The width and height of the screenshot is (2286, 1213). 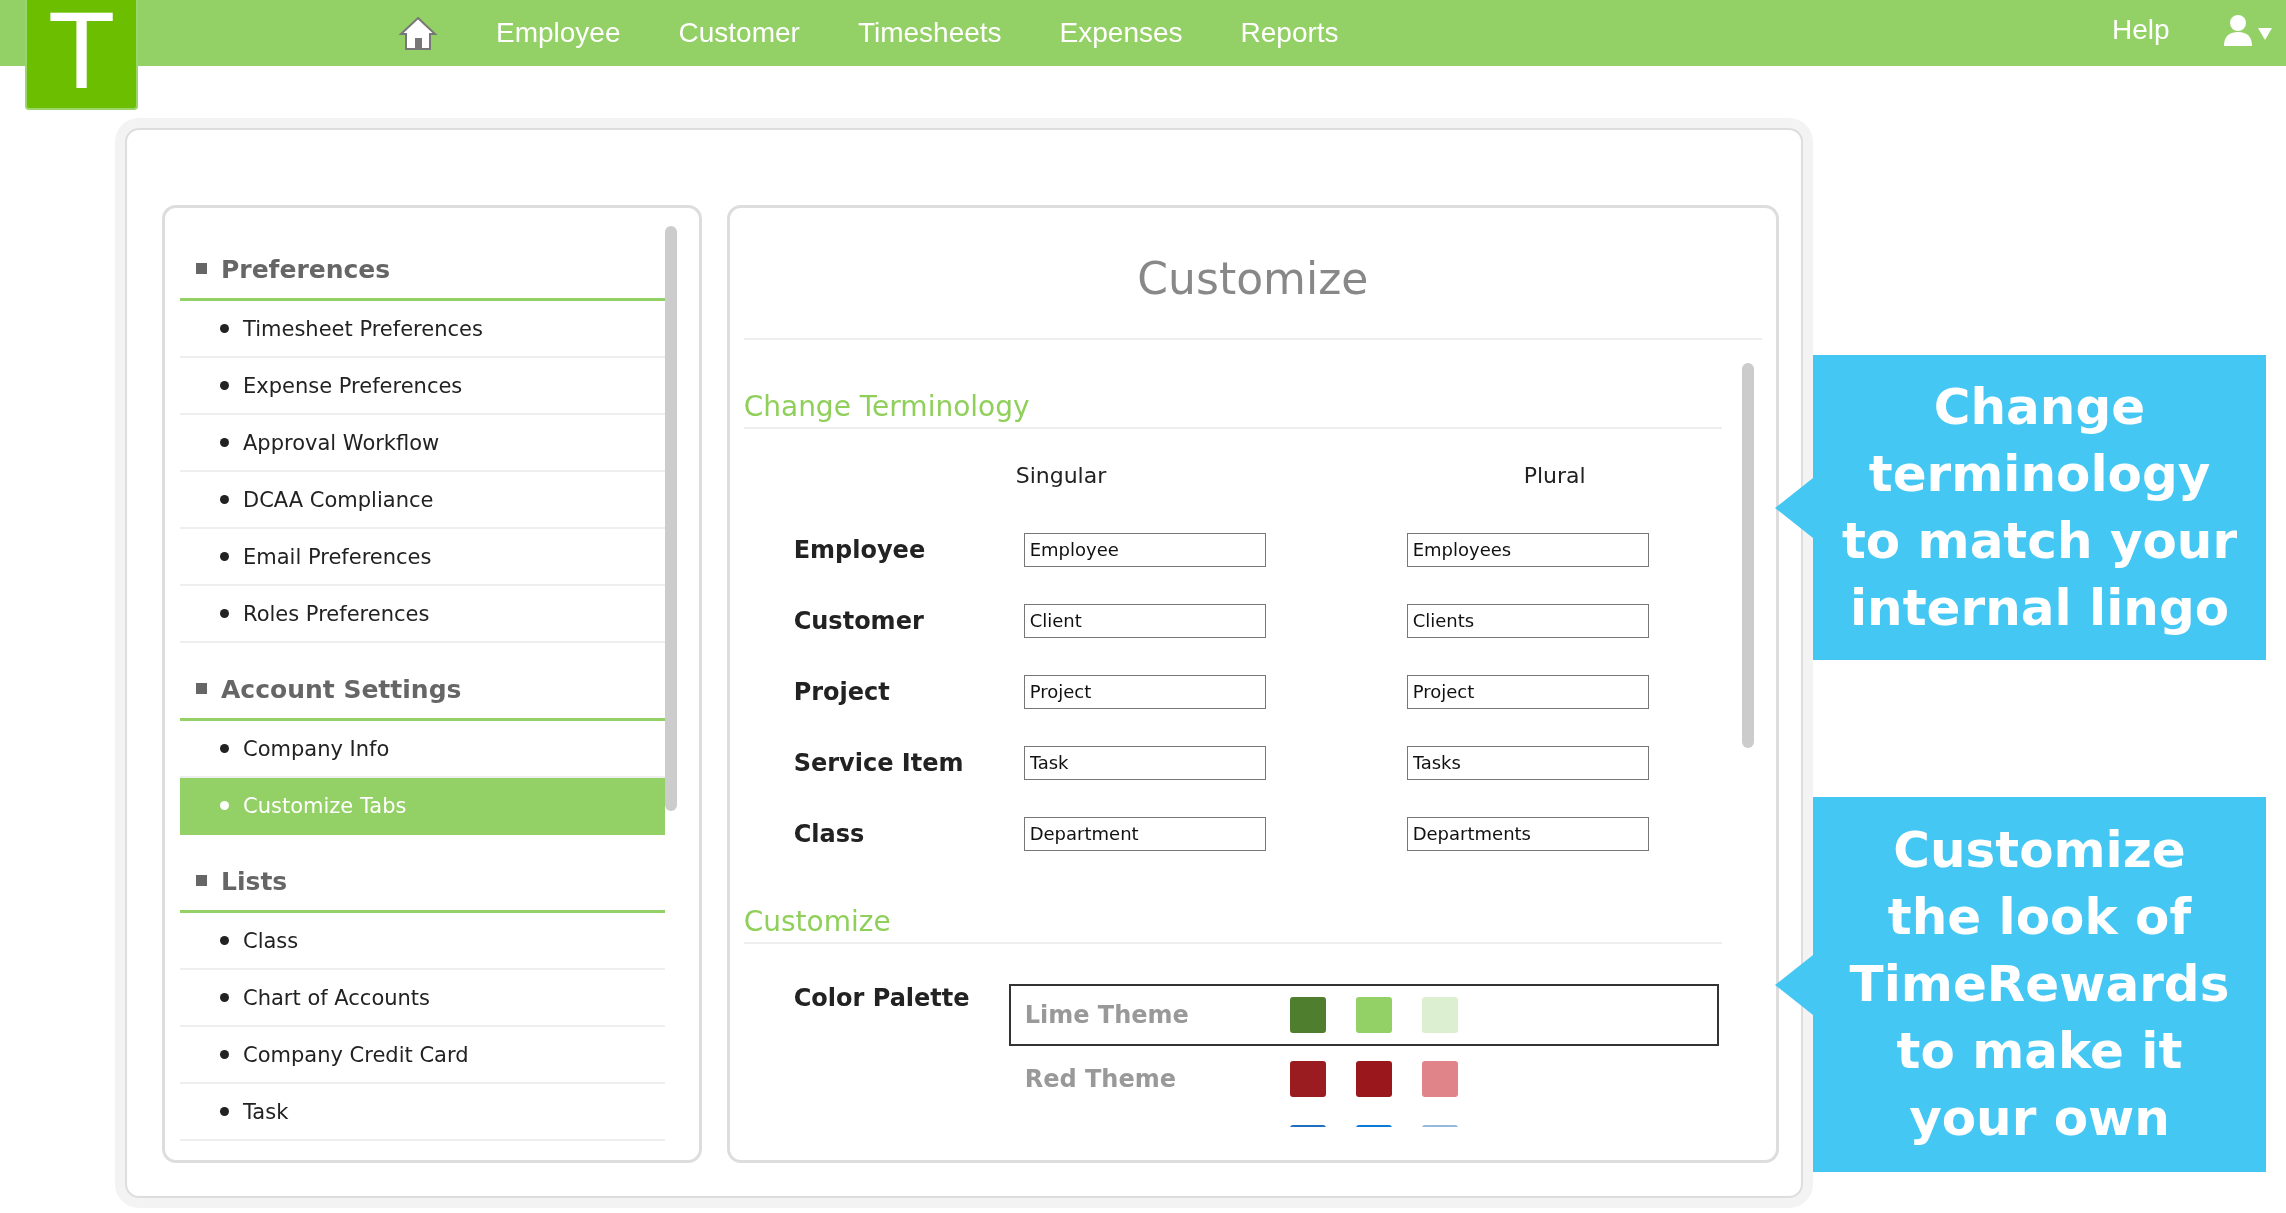 What do you see at coordinates (1144, 549) in the screenshot?
I see `singular-field: Employee` at bounding box center [1144, 549].